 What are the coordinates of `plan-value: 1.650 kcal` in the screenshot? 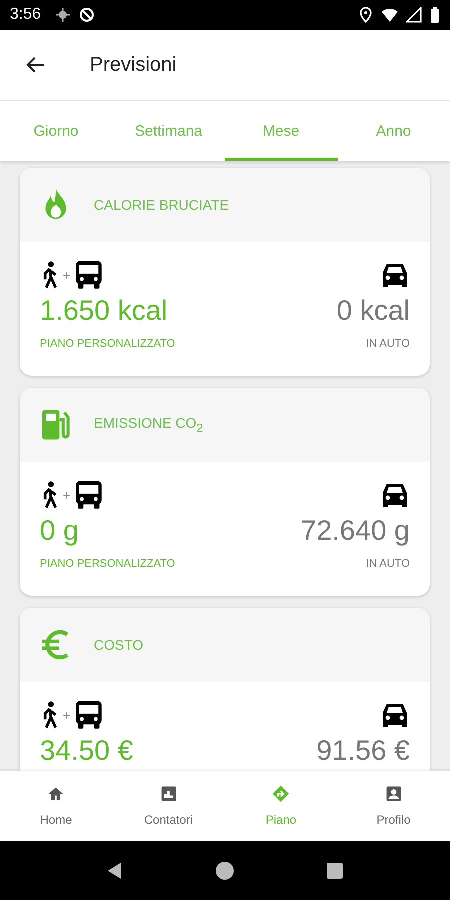 It's located at (104, 311).